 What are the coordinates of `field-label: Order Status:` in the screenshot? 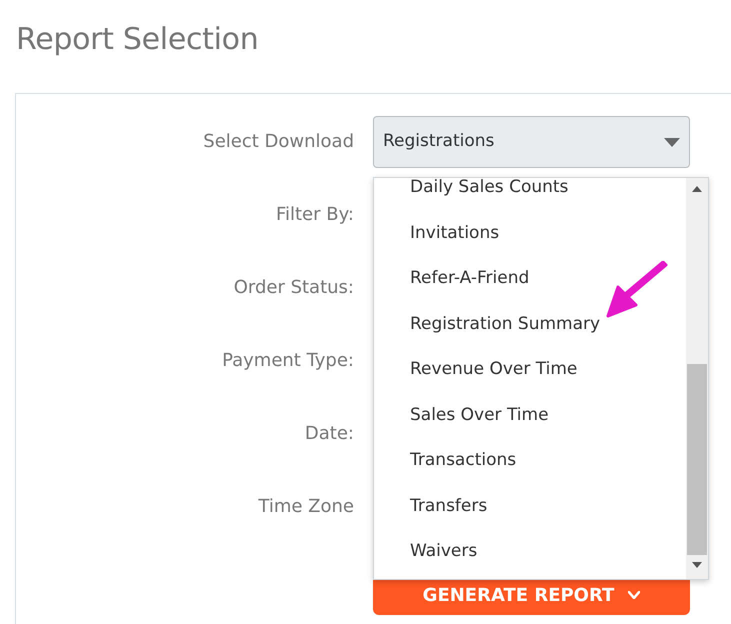 It's located at (293, 288).